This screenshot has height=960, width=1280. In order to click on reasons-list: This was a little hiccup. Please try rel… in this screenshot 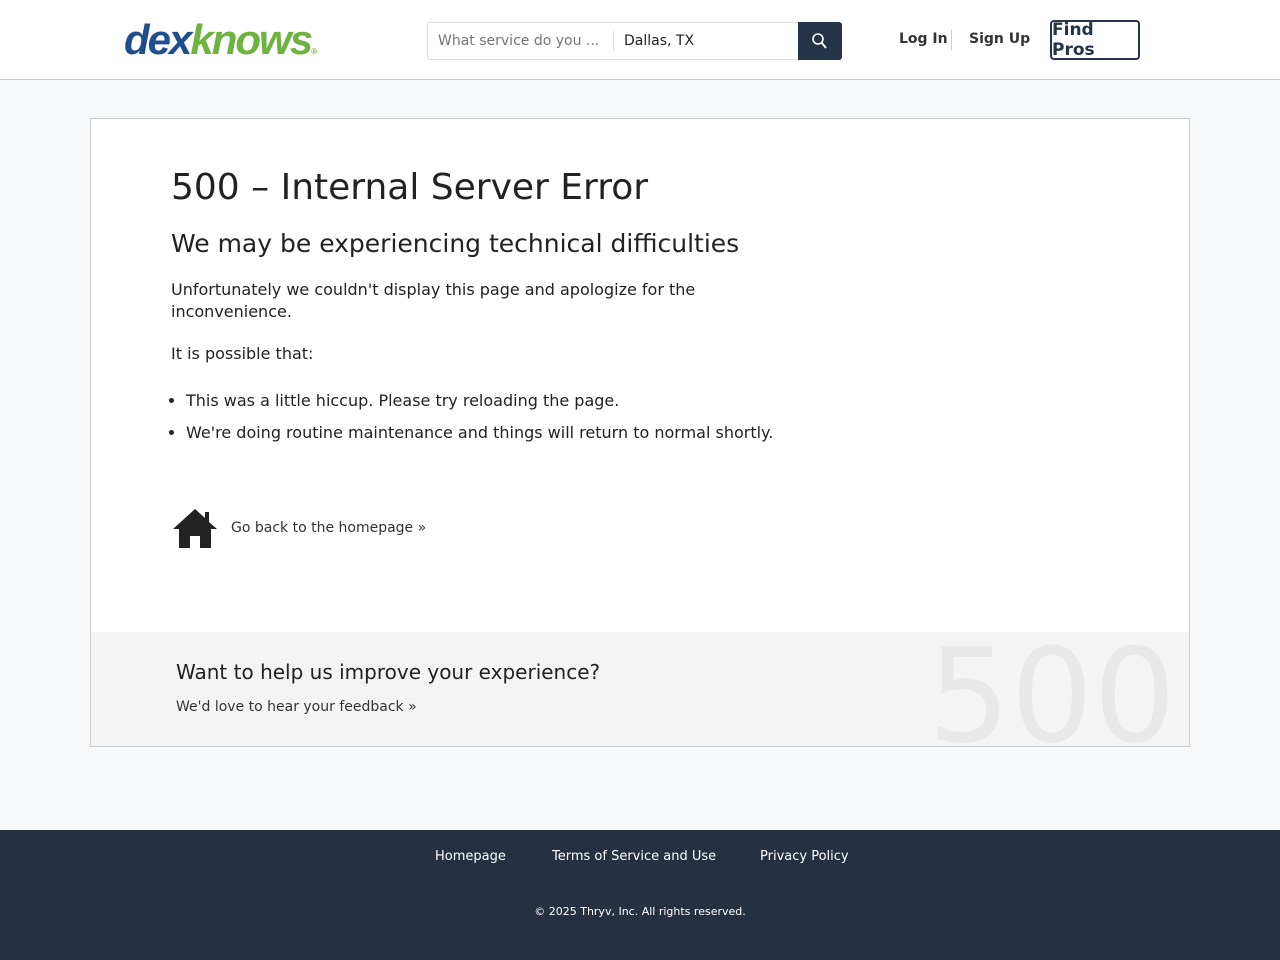, I will do `click(479, 417)`.